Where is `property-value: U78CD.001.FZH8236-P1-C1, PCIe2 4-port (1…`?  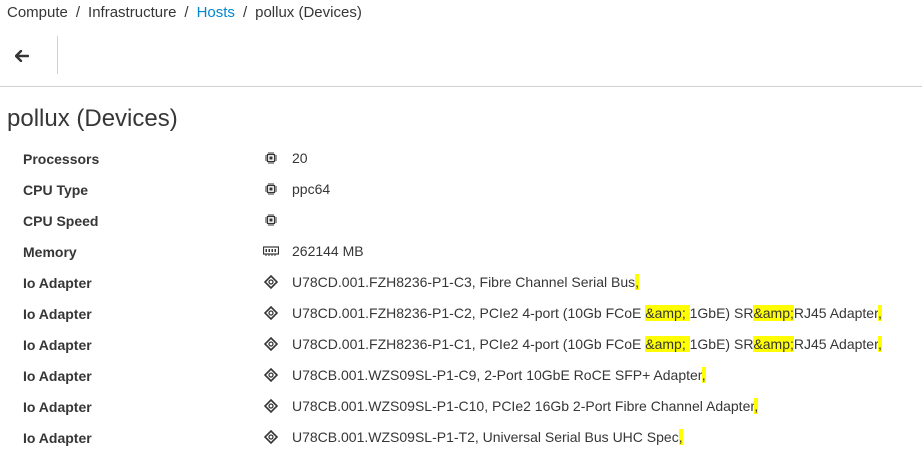
property-value: U78CD.001.FZH8236-P1-C1, PCIe2 4-port (1… is located at coordinates (587, 344).